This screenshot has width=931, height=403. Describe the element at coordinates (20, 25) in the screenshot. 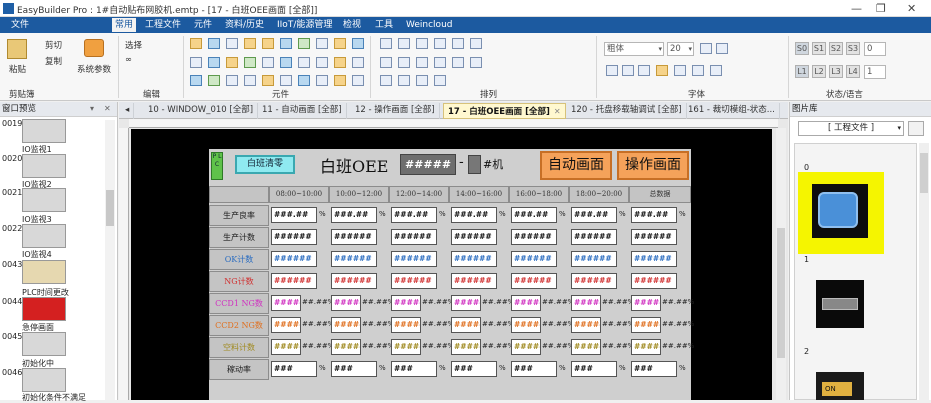

I see `menu-file: 文件` at that location.